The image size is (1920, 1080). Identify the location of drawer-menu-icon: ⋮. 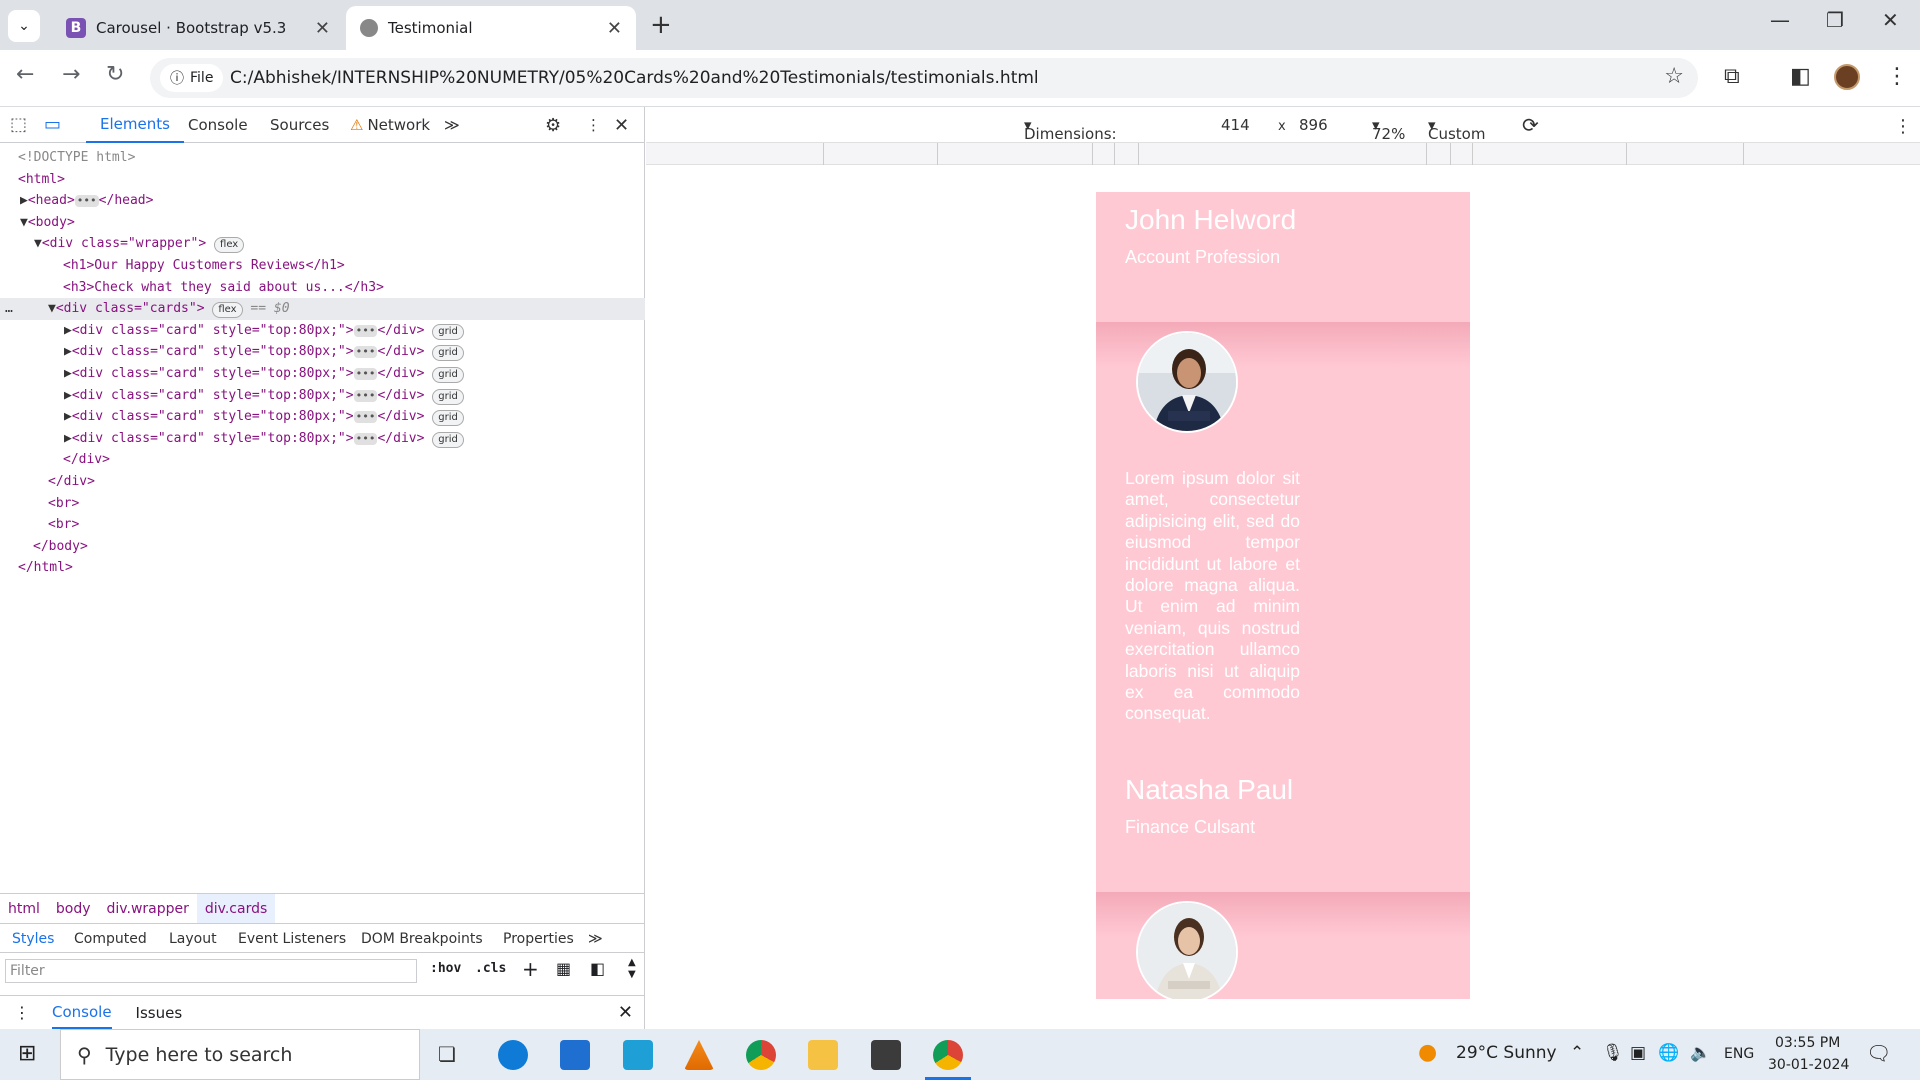
(22, 1012).